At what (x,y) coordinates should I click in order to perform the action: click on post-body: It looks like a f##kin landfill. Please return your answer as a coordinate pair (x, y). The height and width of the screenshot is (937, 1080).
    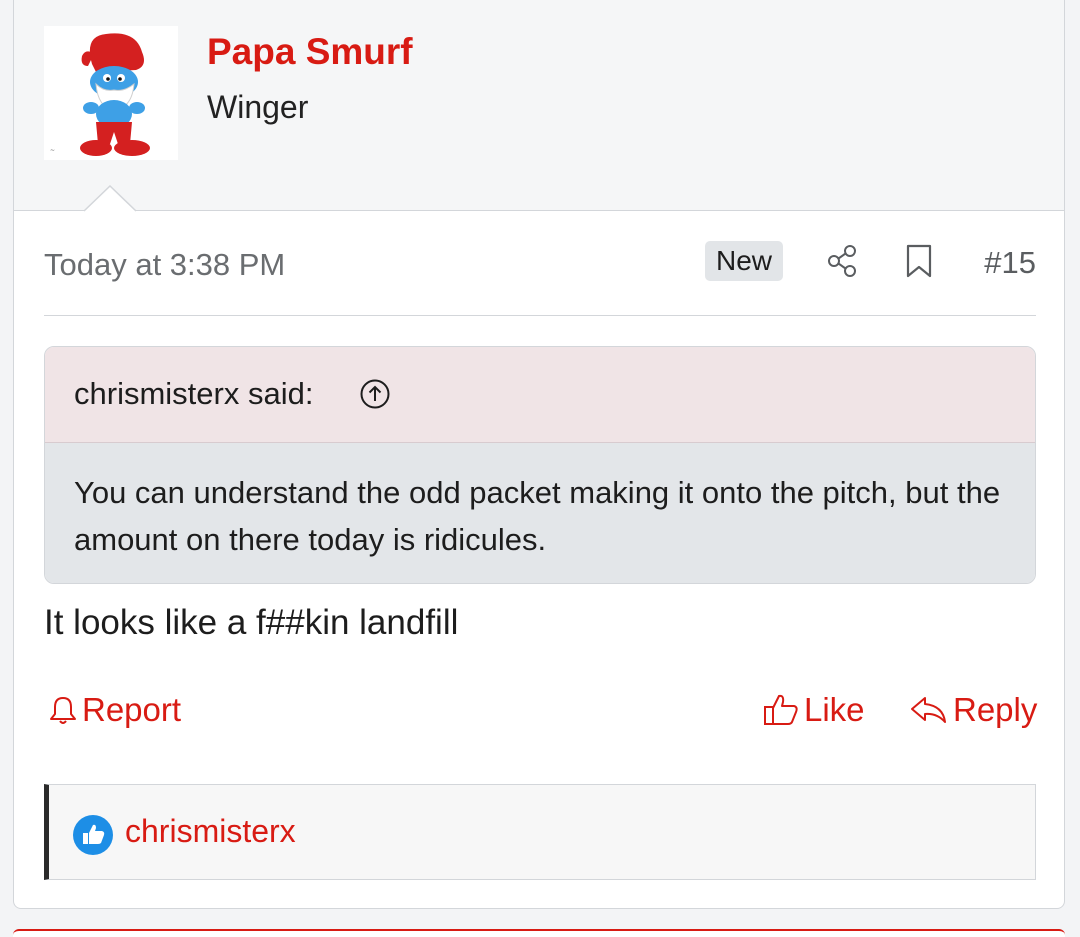
    Looking at the image, I should click on (251, 622).